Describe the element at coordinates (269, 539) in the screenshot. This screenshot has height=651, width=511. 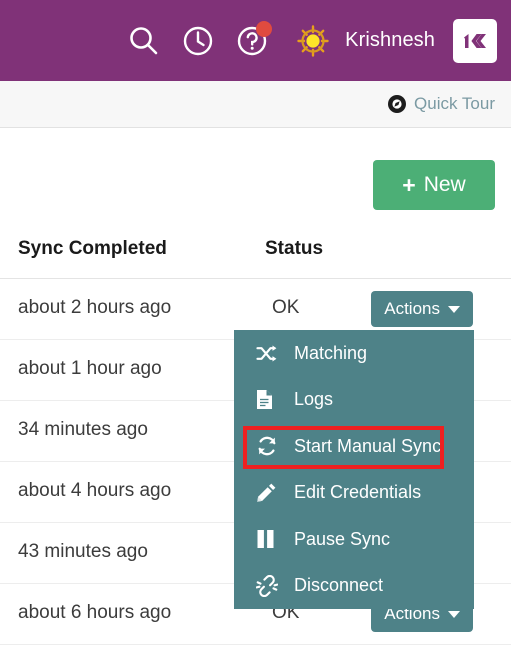
I see `pause-icon` at that location.